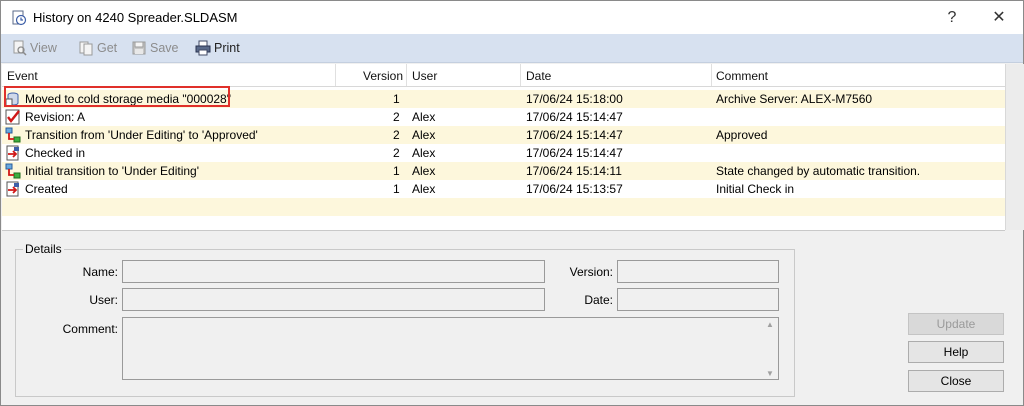 This screenshot has height=406, width=1024. I want to click on table-row: Revision: A 2 Alex 17/06/24 15:14:47, so click(503, 117).